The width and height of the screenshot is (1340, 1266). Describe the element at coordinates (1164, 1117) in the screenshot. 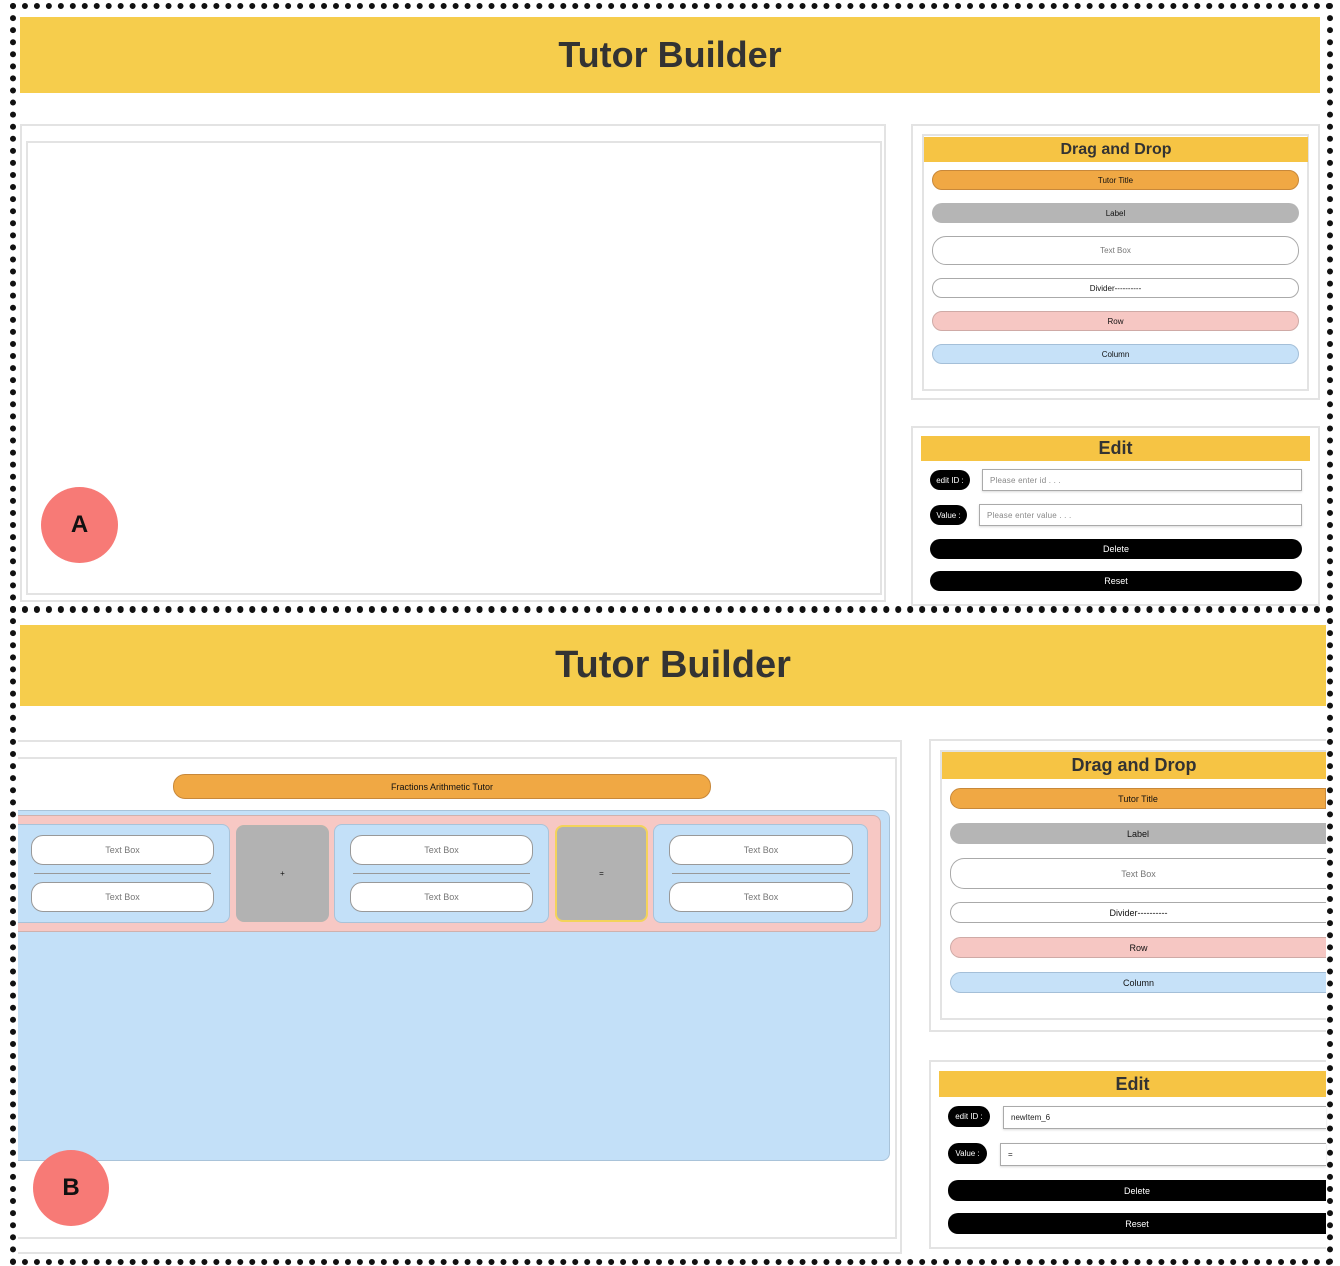

I see `edit-id-input: newItem_6` at that location.